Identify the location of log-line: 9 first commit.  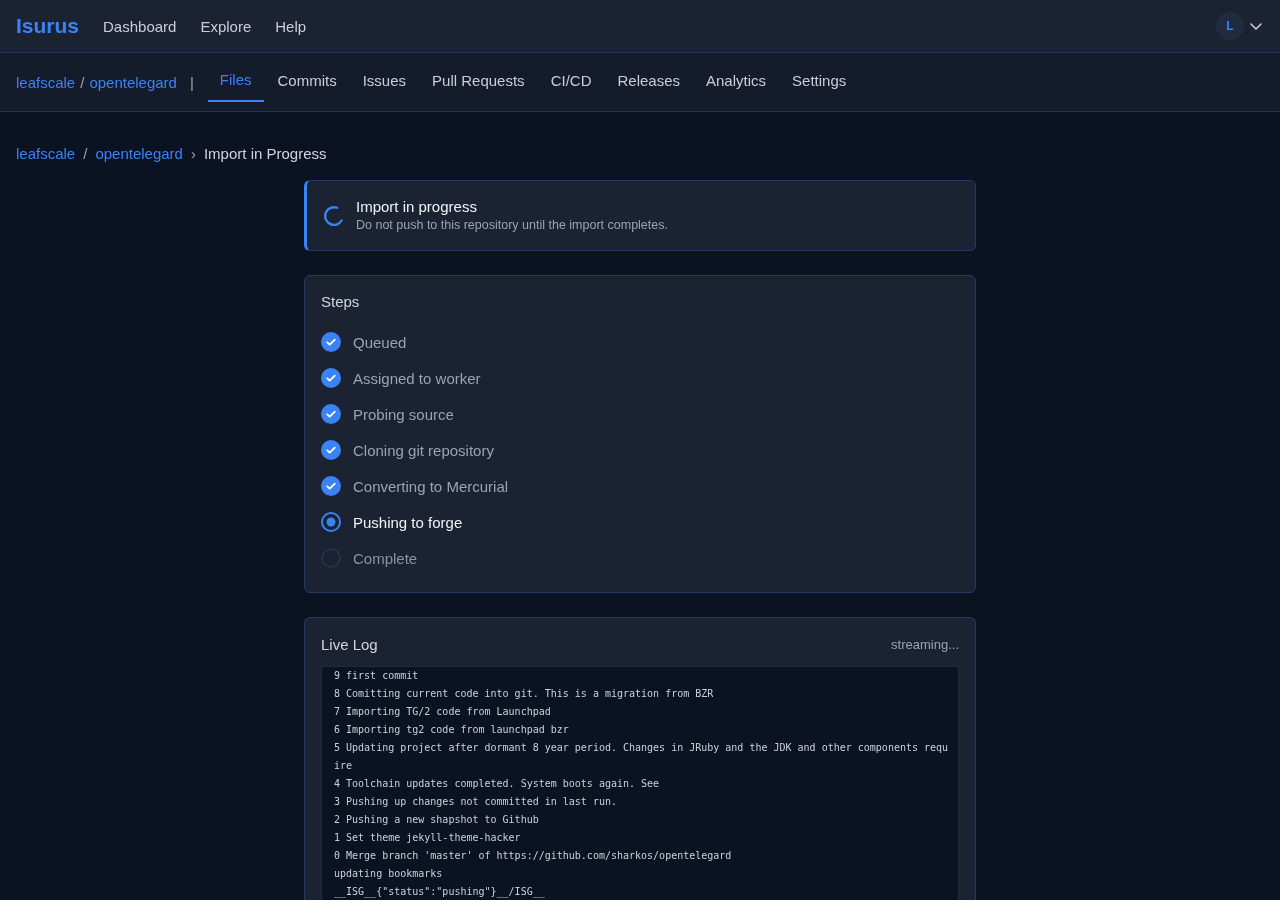
(377, 676).